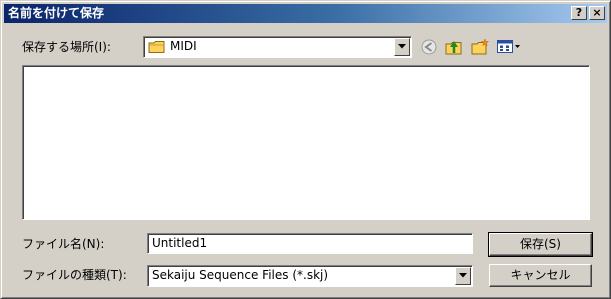 Image resolution: width=611 pixels, height=299 pixels. Describe the element at coordinates (310, 243) in the screenshot. I see `filename-input: Untitled1` at that location.